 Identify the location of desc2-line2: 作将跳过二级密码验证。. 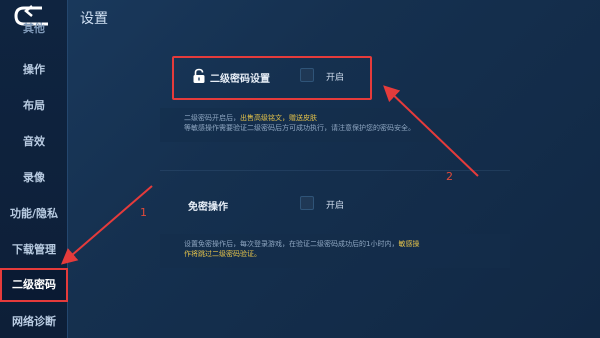
(222, 254).